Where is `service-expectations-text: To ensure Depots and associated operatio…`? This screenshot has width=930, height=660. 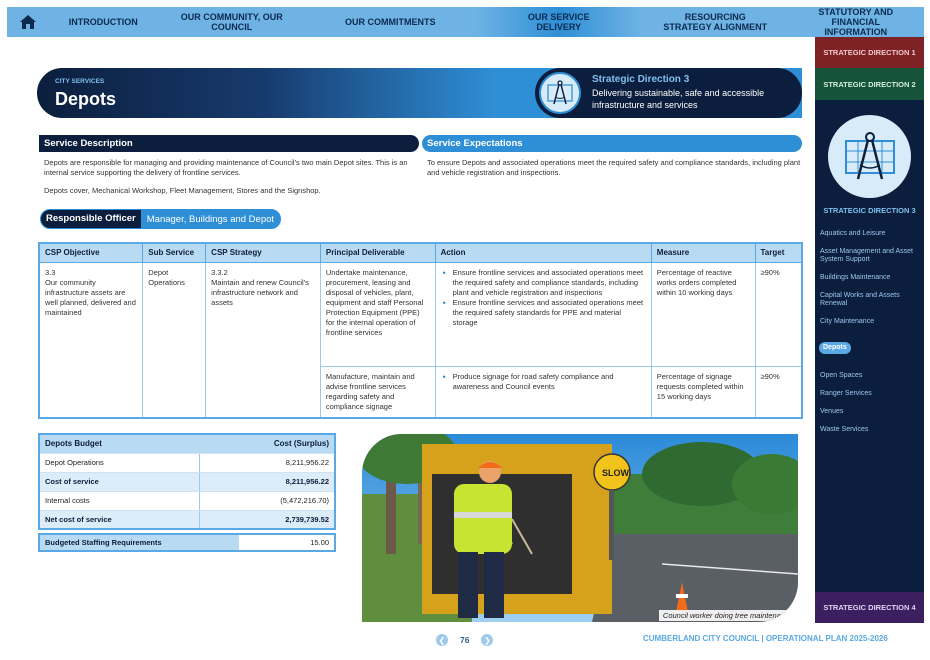
service-expectations-text: To ensure Depots and associated operatio… is located at coordinates (614, 167).